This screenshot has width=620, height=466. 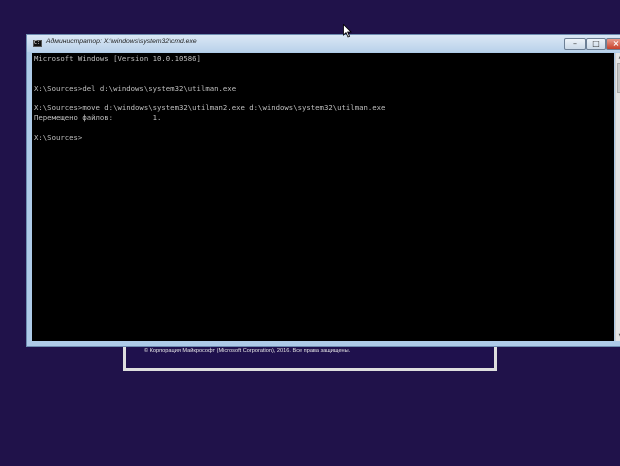 What do you see at coordinates (575, 44) in the screenshot?
I see `minimize-button: –` at bounding box center [575, 44].